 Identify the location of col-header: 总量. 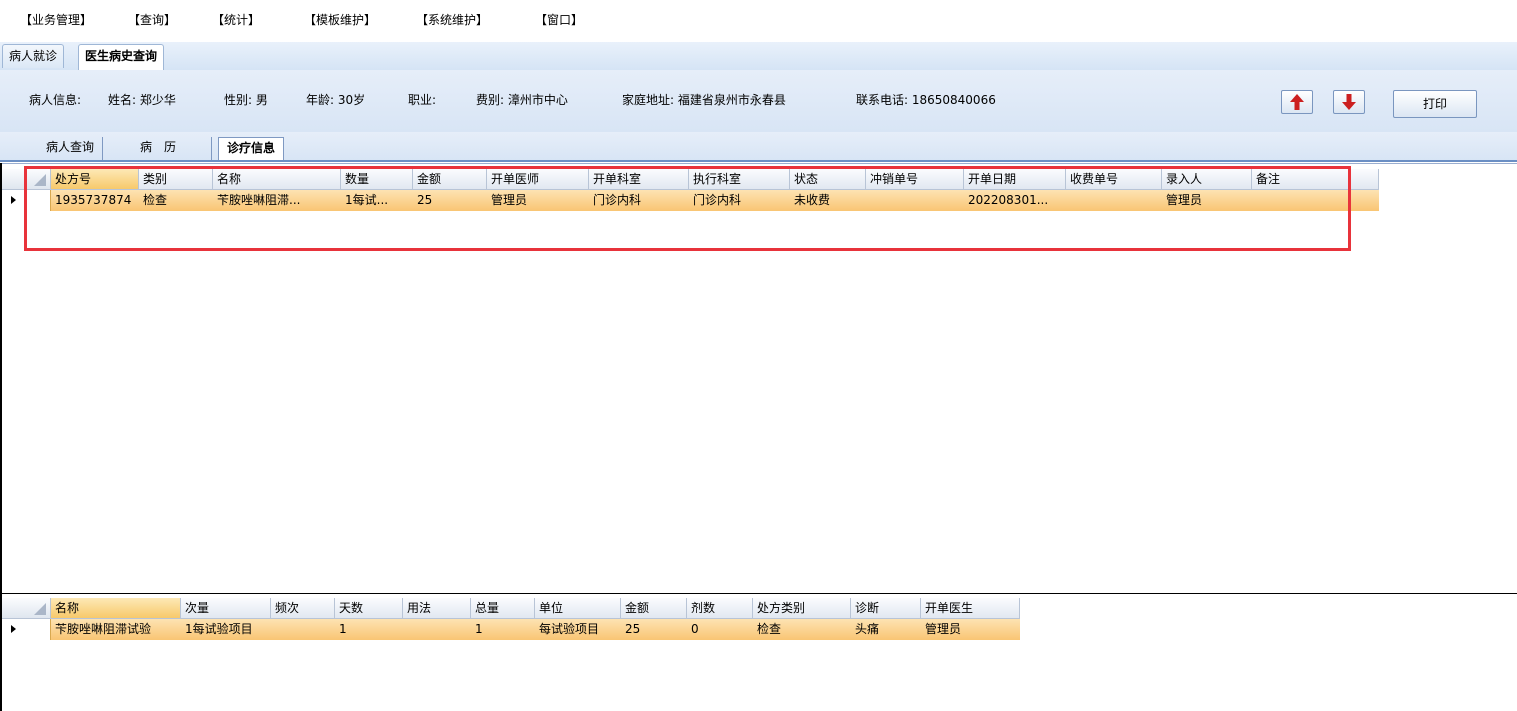
(503, 608).